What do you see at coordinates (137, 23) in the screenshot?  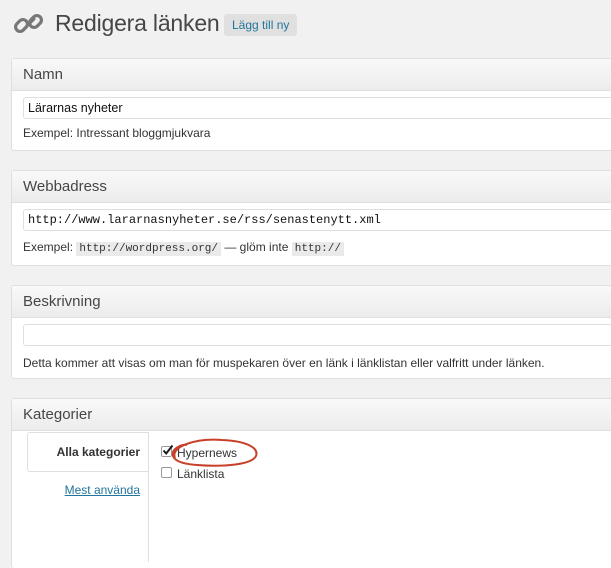 I see `page-title: Redigera länken` at bounding box center [137, 23].